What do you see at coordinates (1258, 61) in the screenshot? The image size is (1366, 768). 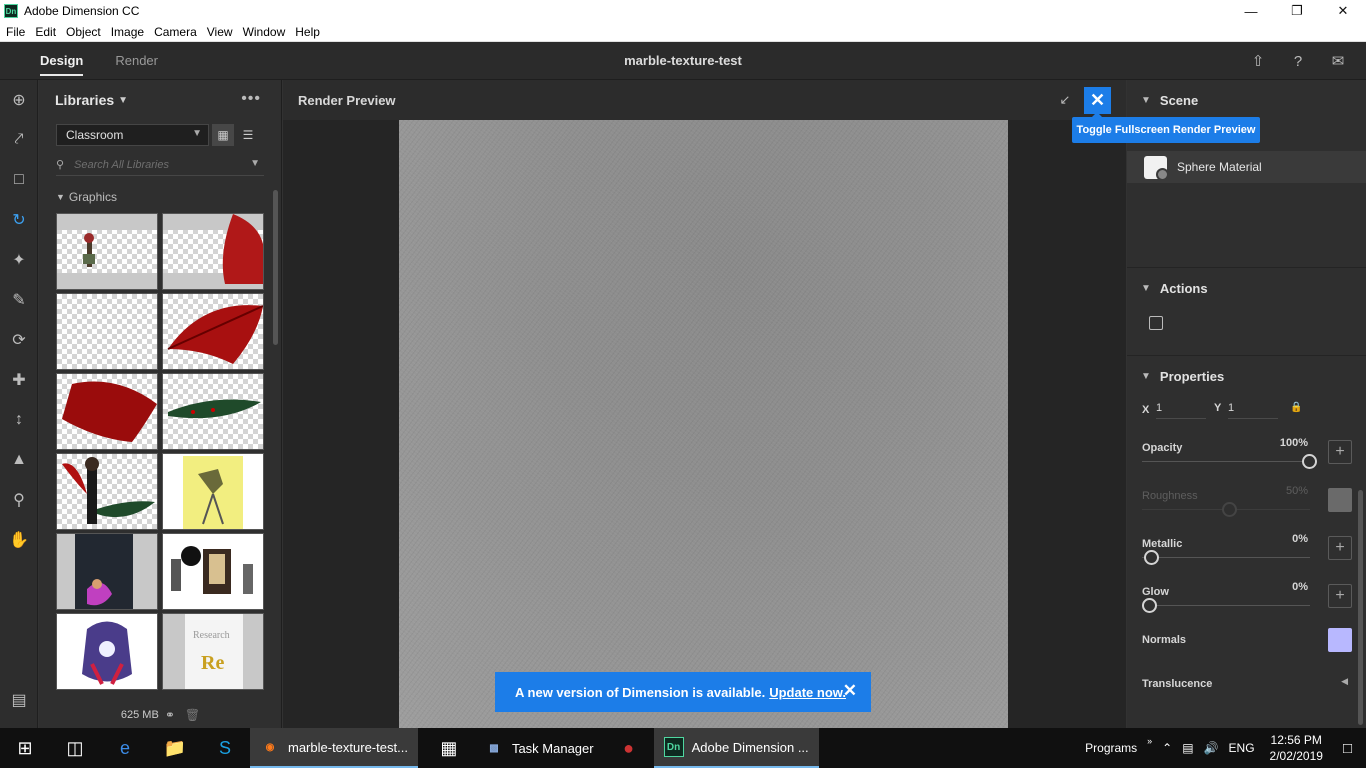 I see `share-icon: ⇧` at bounding box center [1258, 61].